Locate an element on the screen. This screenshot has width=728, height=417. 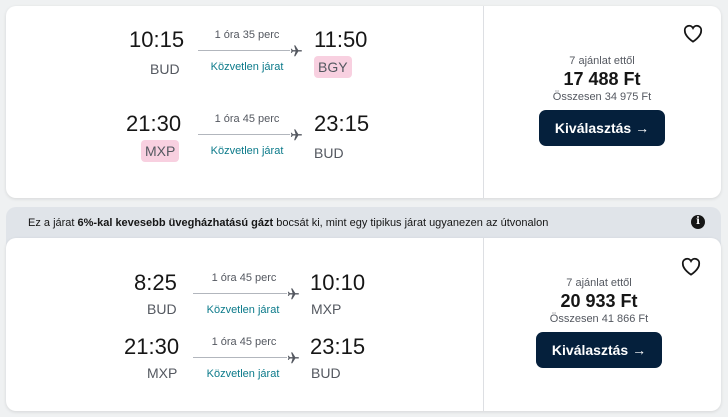
arrive-airport: BGY is located at coordinates (333, 67).